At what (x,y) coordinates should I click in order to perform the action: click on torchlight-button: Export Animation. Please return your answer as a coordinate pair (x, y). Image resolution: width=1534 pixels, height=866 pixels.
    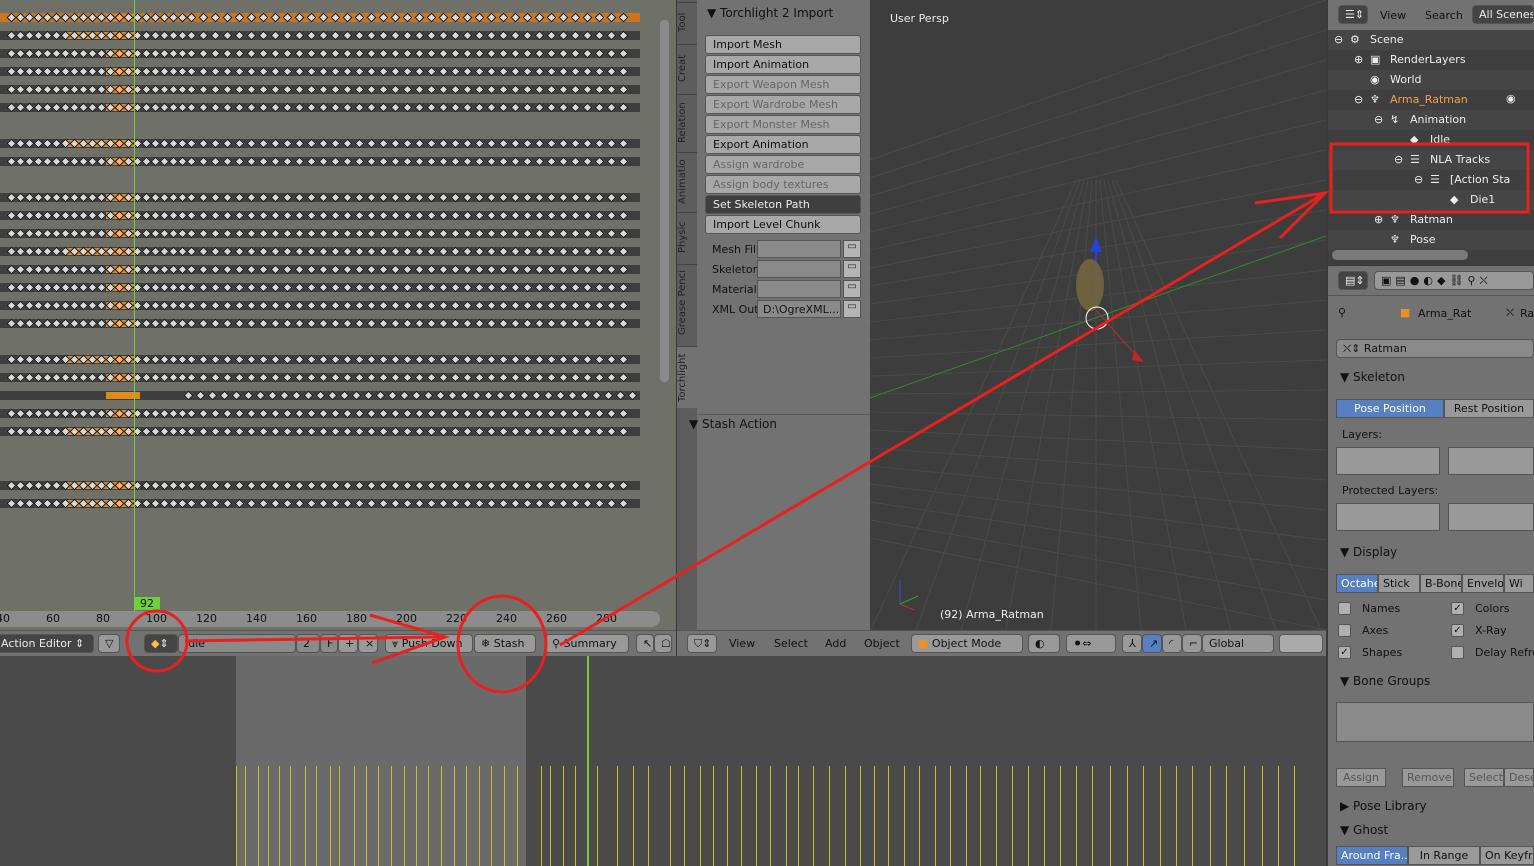
    Looking at the image, I should click on (783, 144).